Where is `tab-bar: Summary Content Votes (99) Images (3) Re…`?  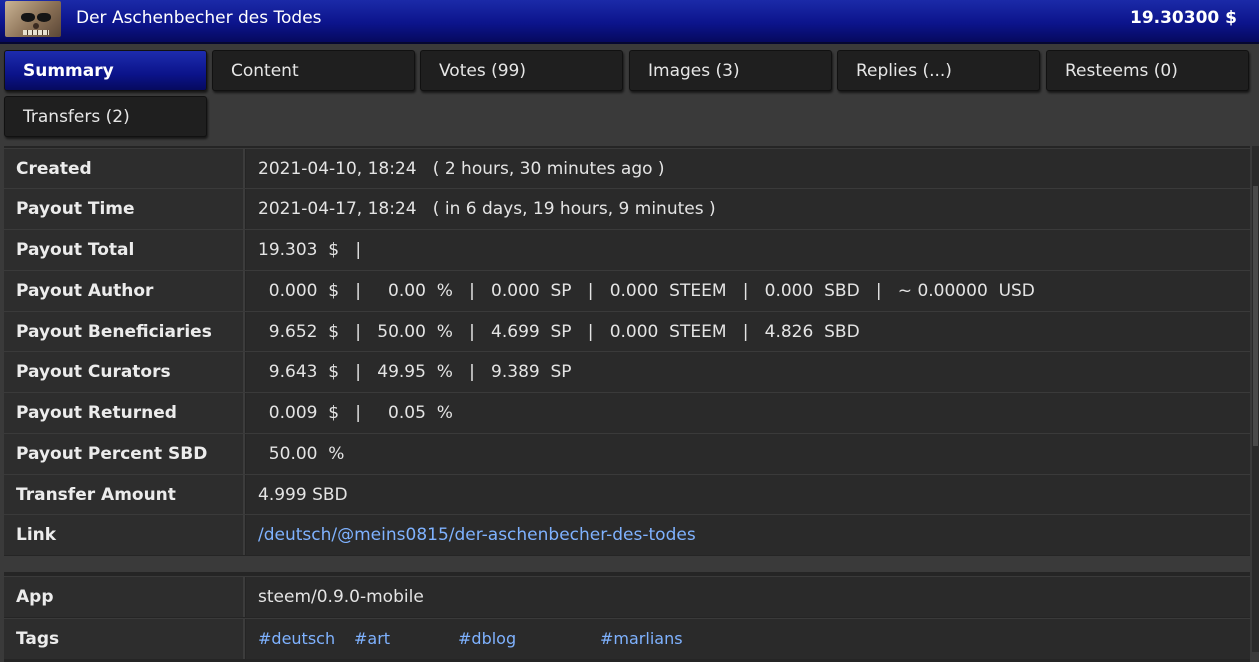
tab-bar: Summary Content Votes (99) Images (3) Re… is located at coordinates (629, 94).